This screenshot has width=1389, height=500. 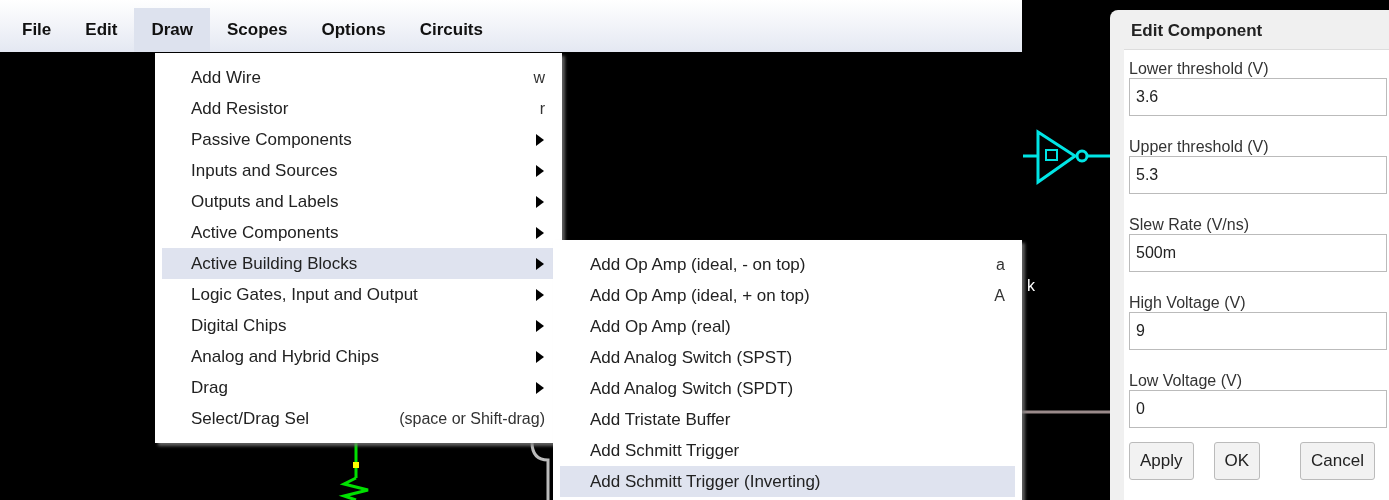 I want to click on menu-item: Digital Chips, so click(x=358, y=325).